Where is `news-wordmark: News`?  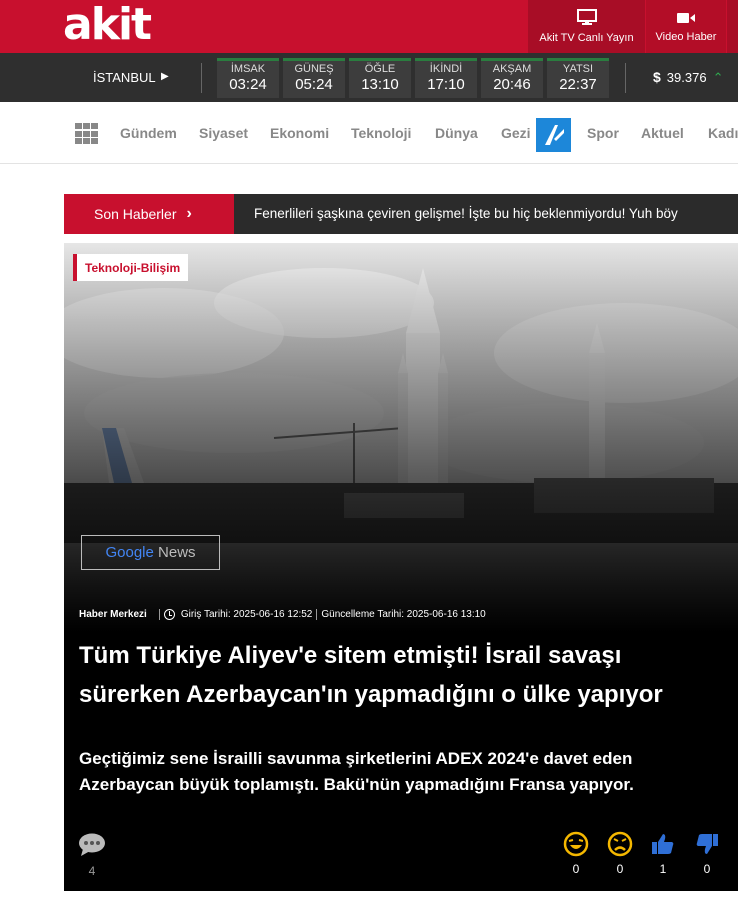 news-wordmark: News is located at coordinates (177, 552).